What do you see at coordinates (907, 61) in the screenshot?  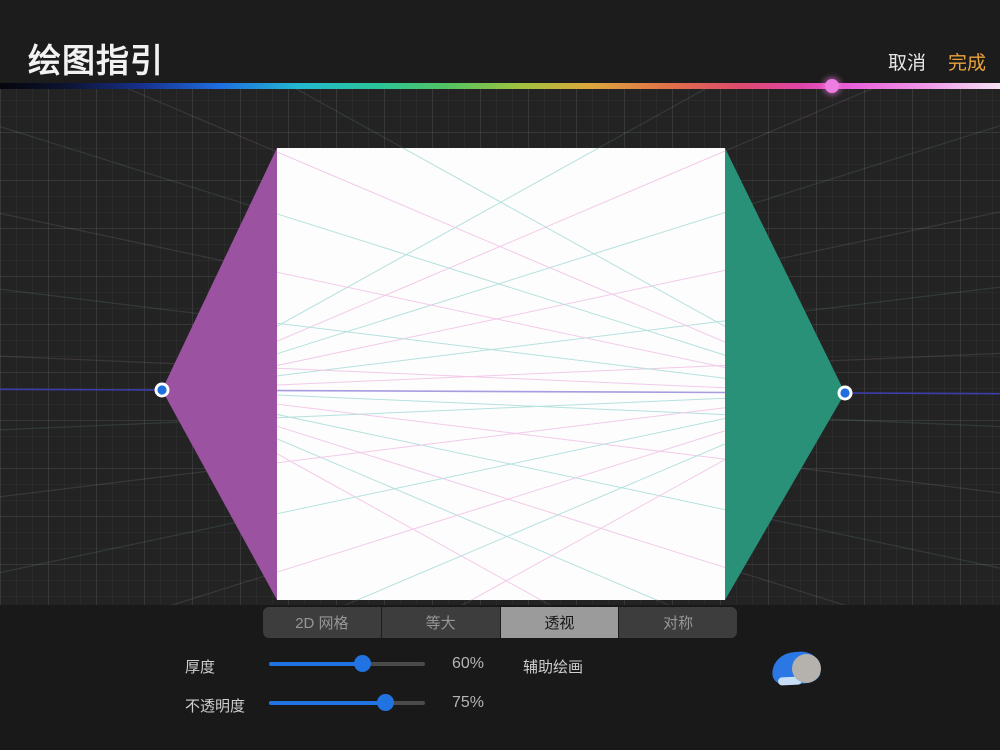 I see `cancel-button: 取消` at bounding box center [907, 61].